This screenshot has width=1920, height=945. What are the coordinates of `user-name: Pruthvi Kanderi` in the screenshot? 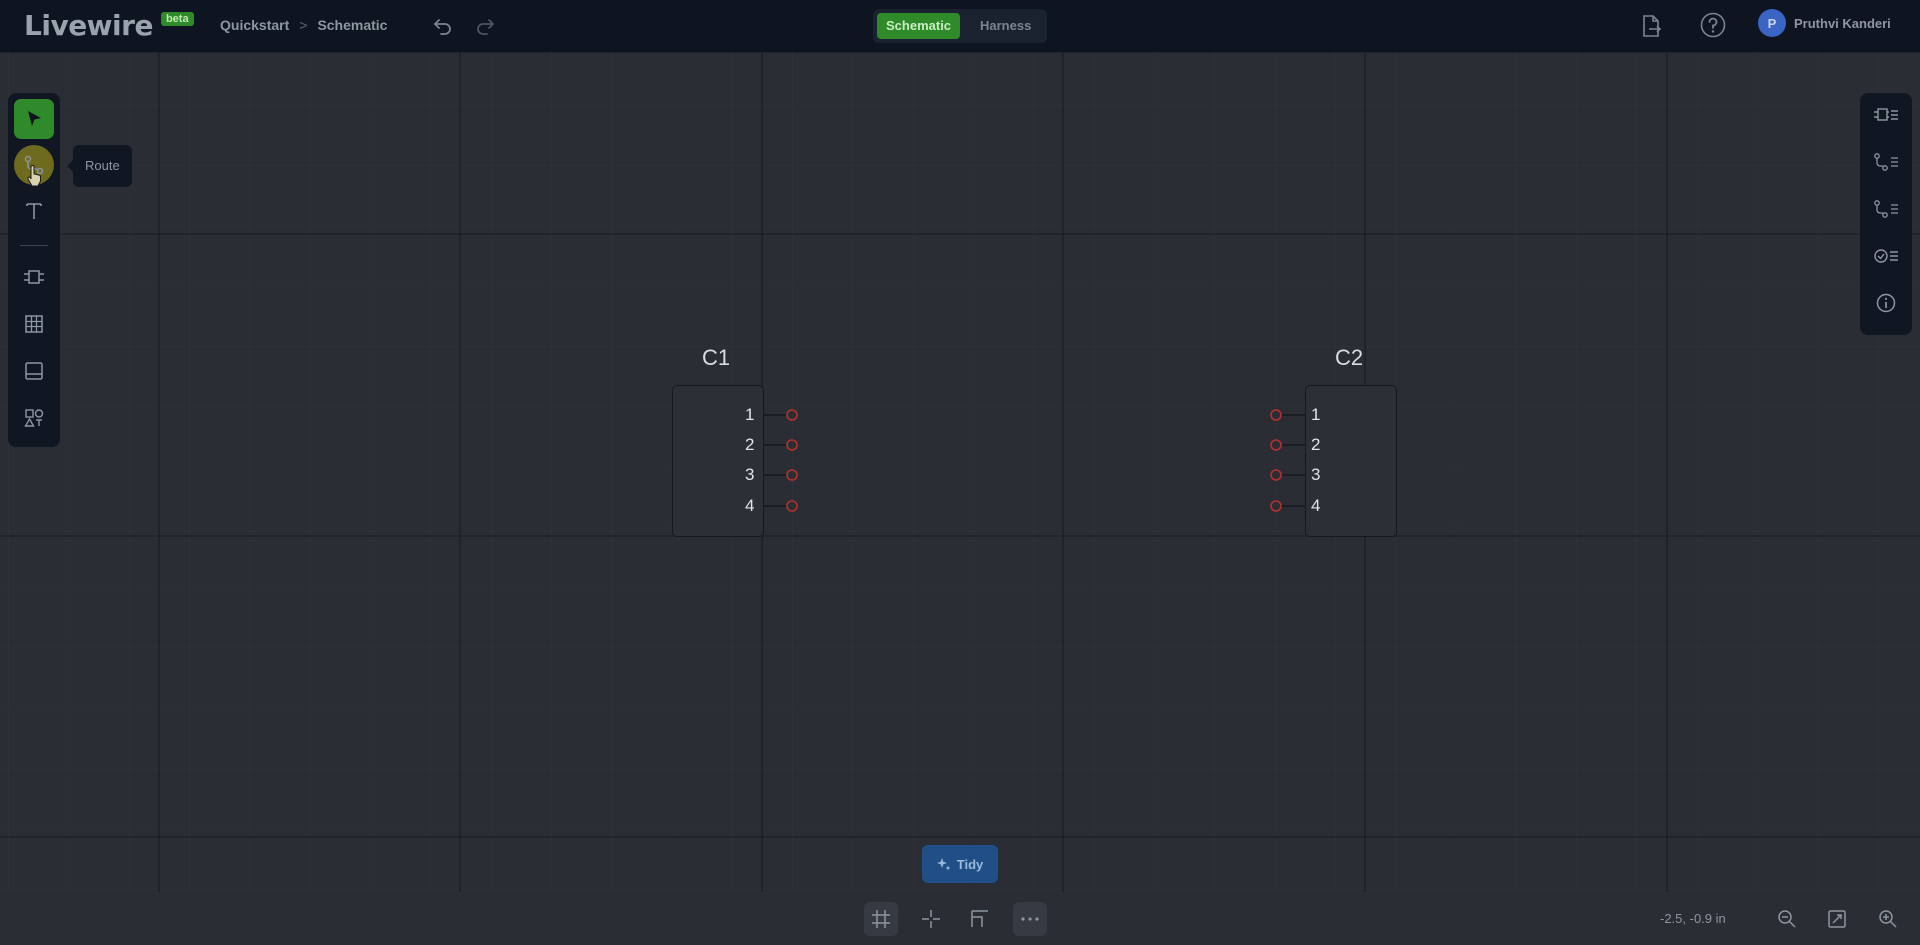 It's located at (1842, 23).